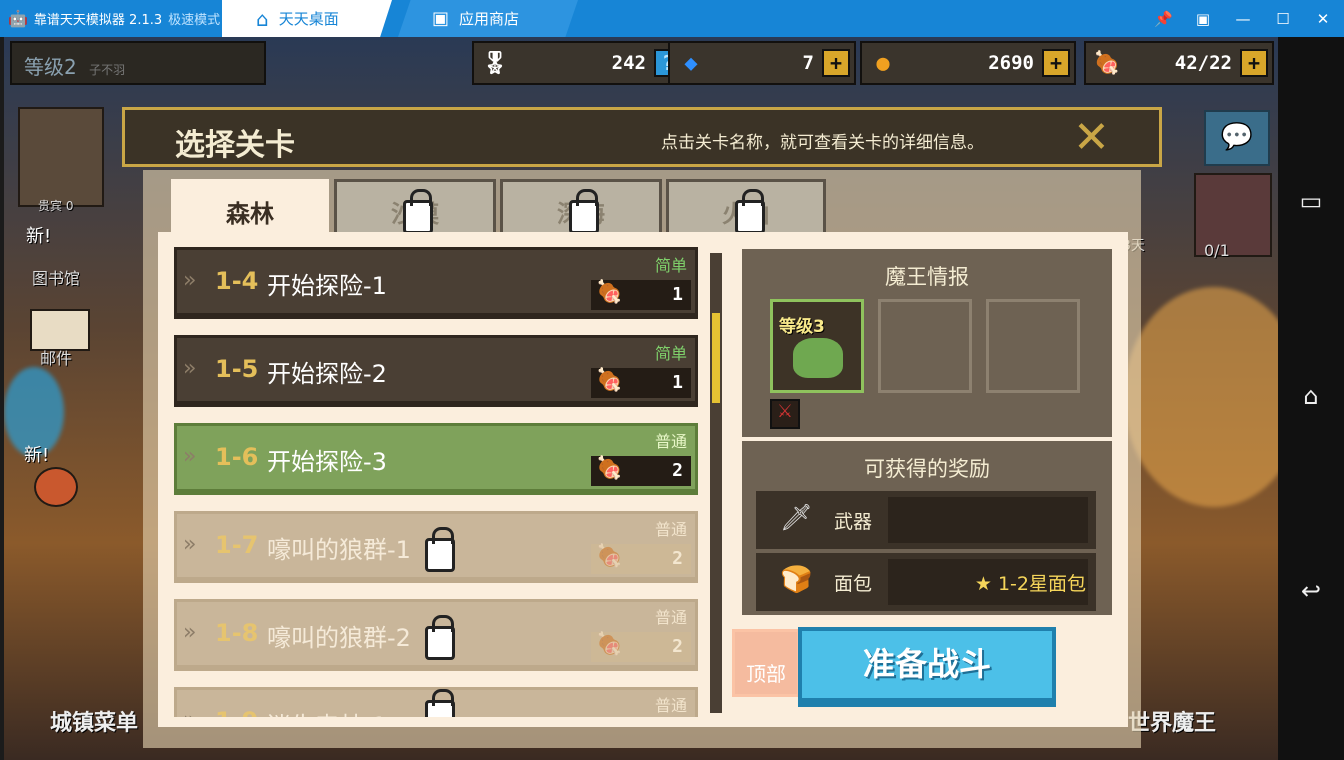 This screenshot has width=1344, height=760. Describe the element at coordinates (766, 674) in the screenshot. I see `top-button-label: 顶部` at that location.